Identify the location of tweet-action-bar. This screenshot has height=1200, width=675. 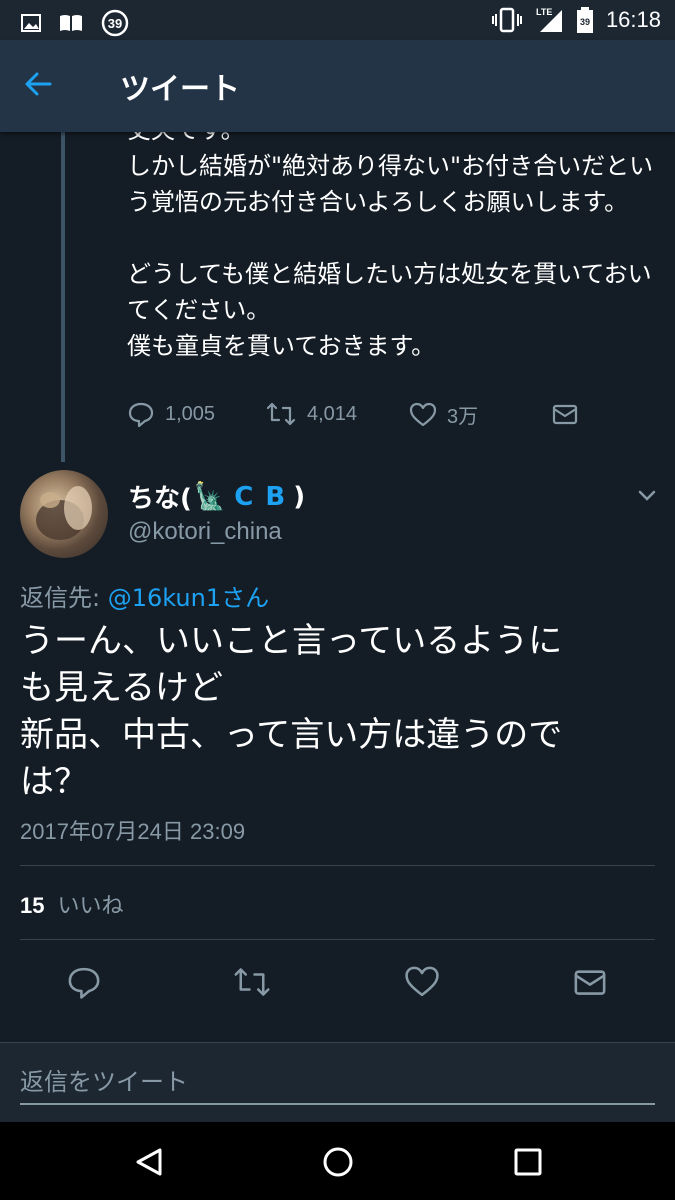
(337, 982).